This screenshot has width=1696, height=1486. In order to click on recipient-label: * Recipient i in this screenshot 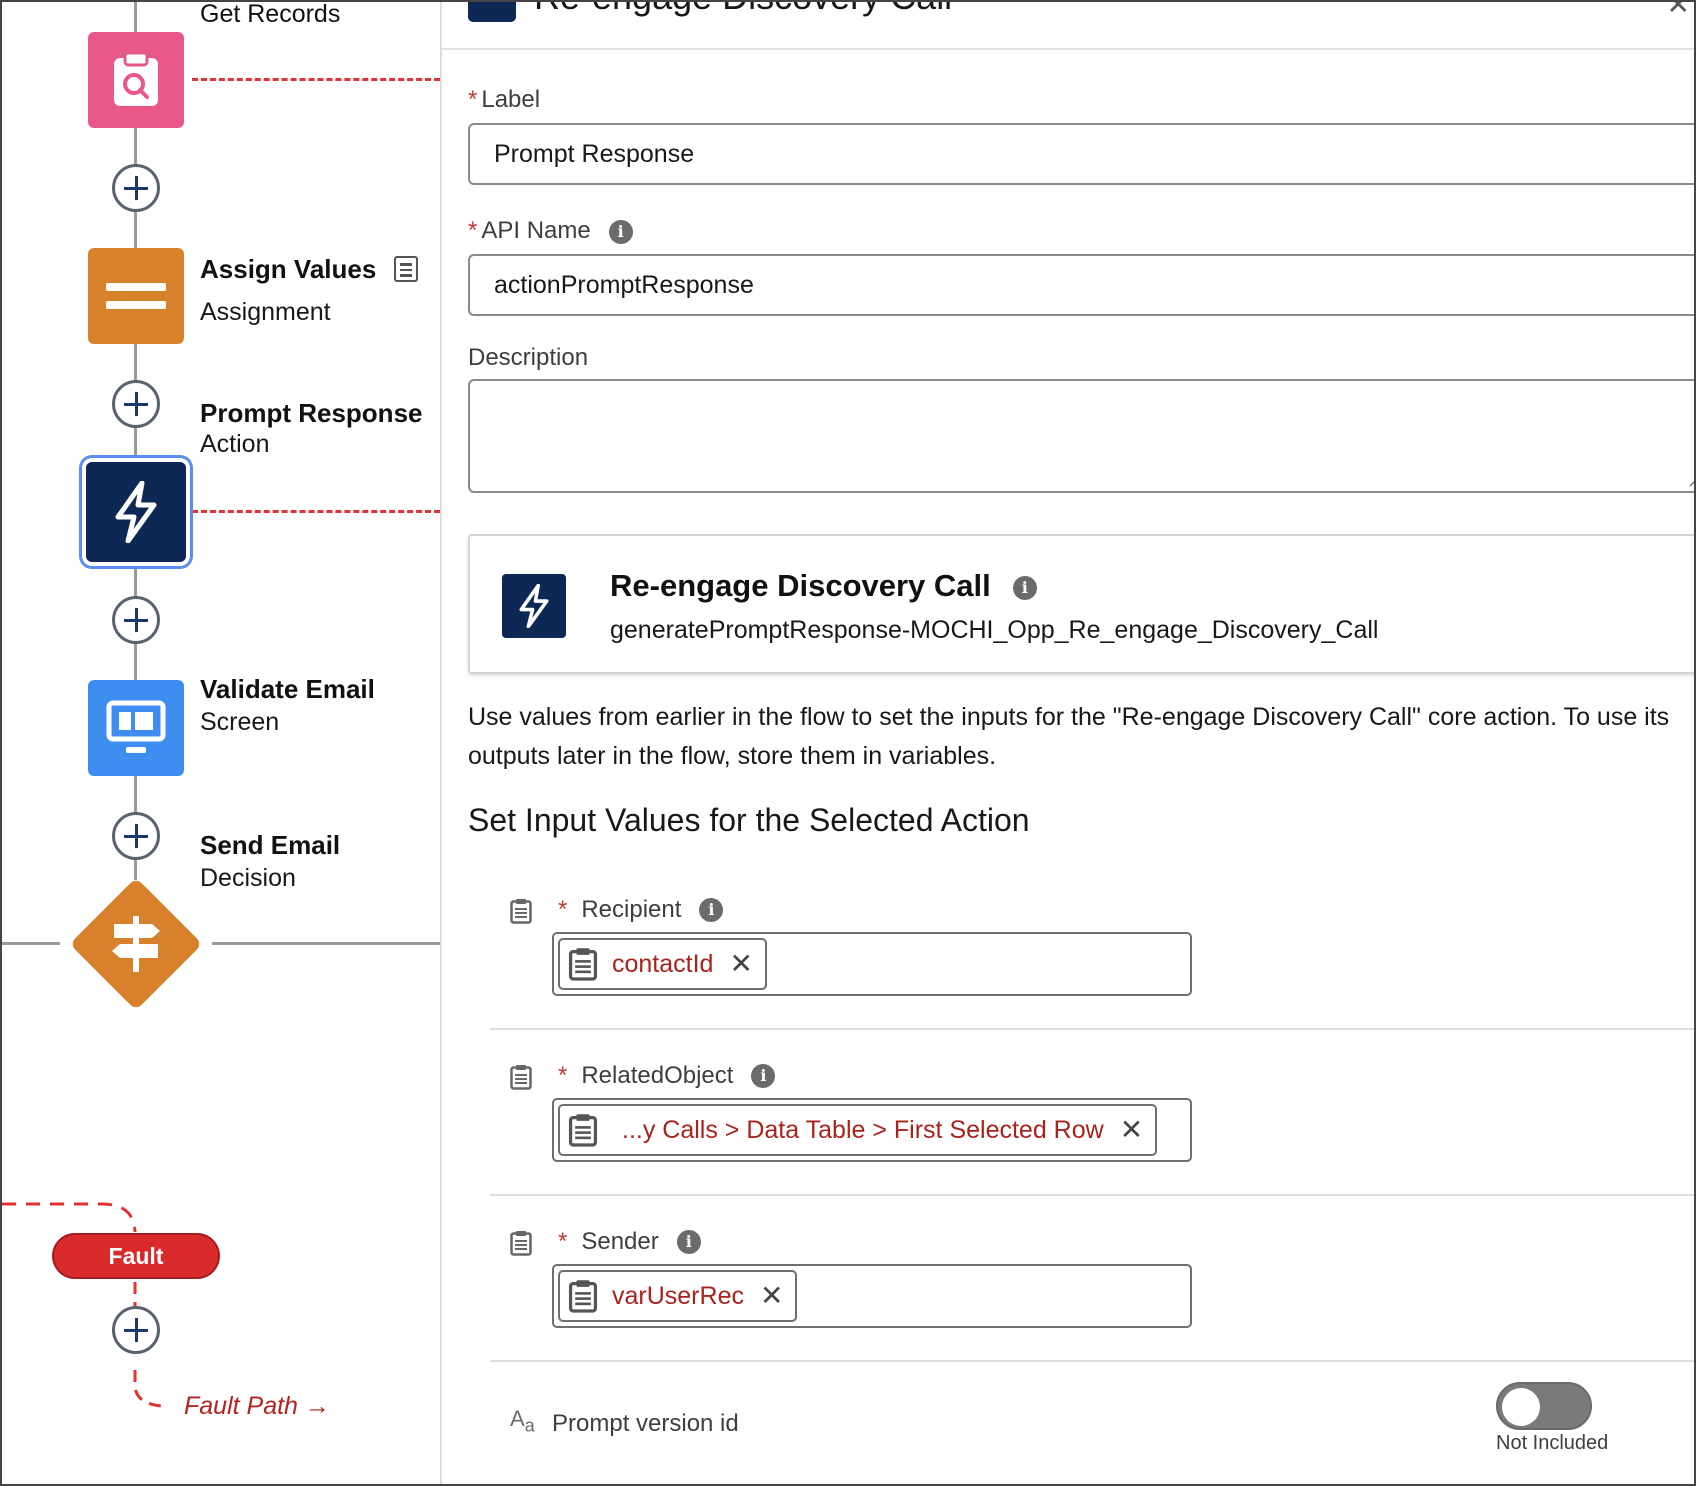, I will do `click(617, 910)`.